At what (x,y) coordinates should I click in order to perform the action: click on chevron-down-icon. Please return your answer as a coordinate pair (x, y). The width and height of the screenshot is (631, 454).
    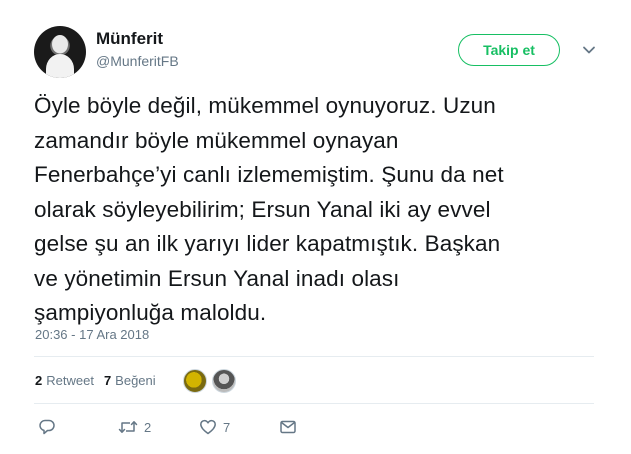
    Looking at the image, I should click on (589, 50).